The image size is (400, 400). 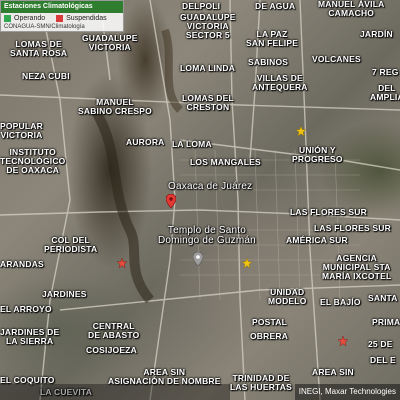 I want to click on legend-credit: CONAGUA-SMN/Climatología, so click(x=44, y=27).